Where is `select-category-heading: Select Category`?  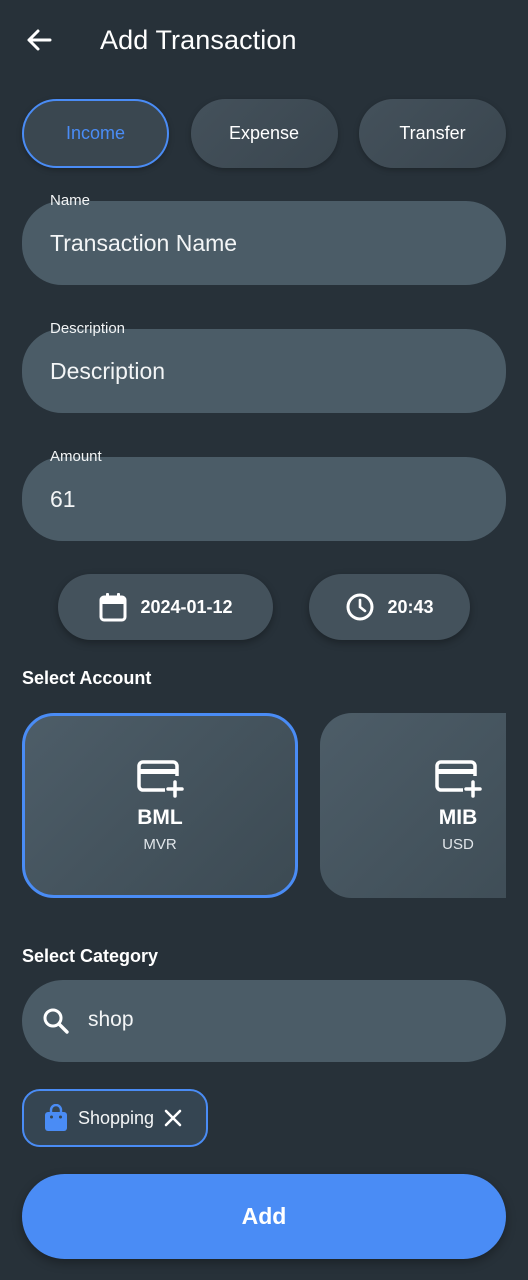 select-category-heading: Select Category is located at coordinates (90, 956).